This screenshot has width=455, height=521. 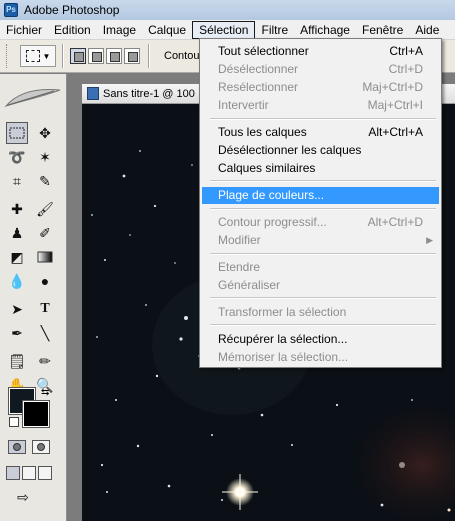 What do you see at coordinates (320, 168) in the screenshot?
I see `menu-item-similar-layers: Calques similaires` at bounding box center [320, 168].